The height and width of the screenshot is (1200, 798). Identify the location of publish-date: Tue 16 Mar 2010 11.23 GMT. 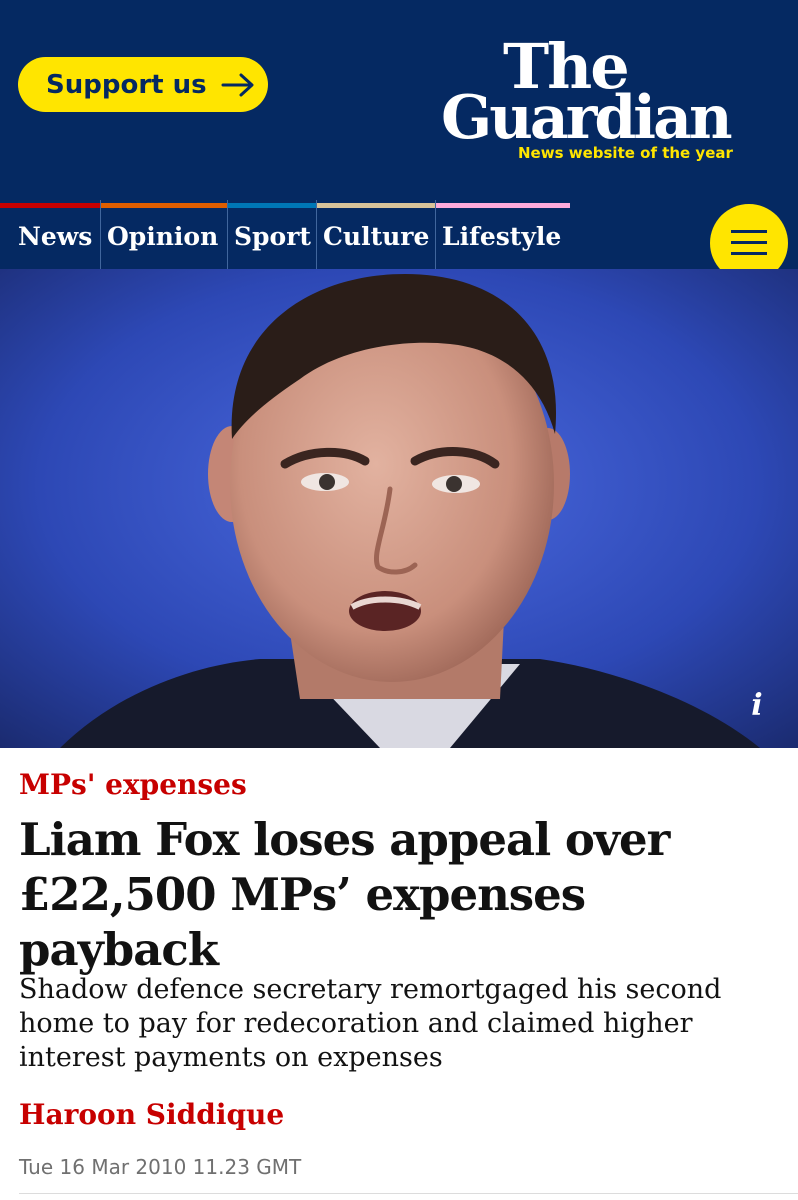
(160, 1167).